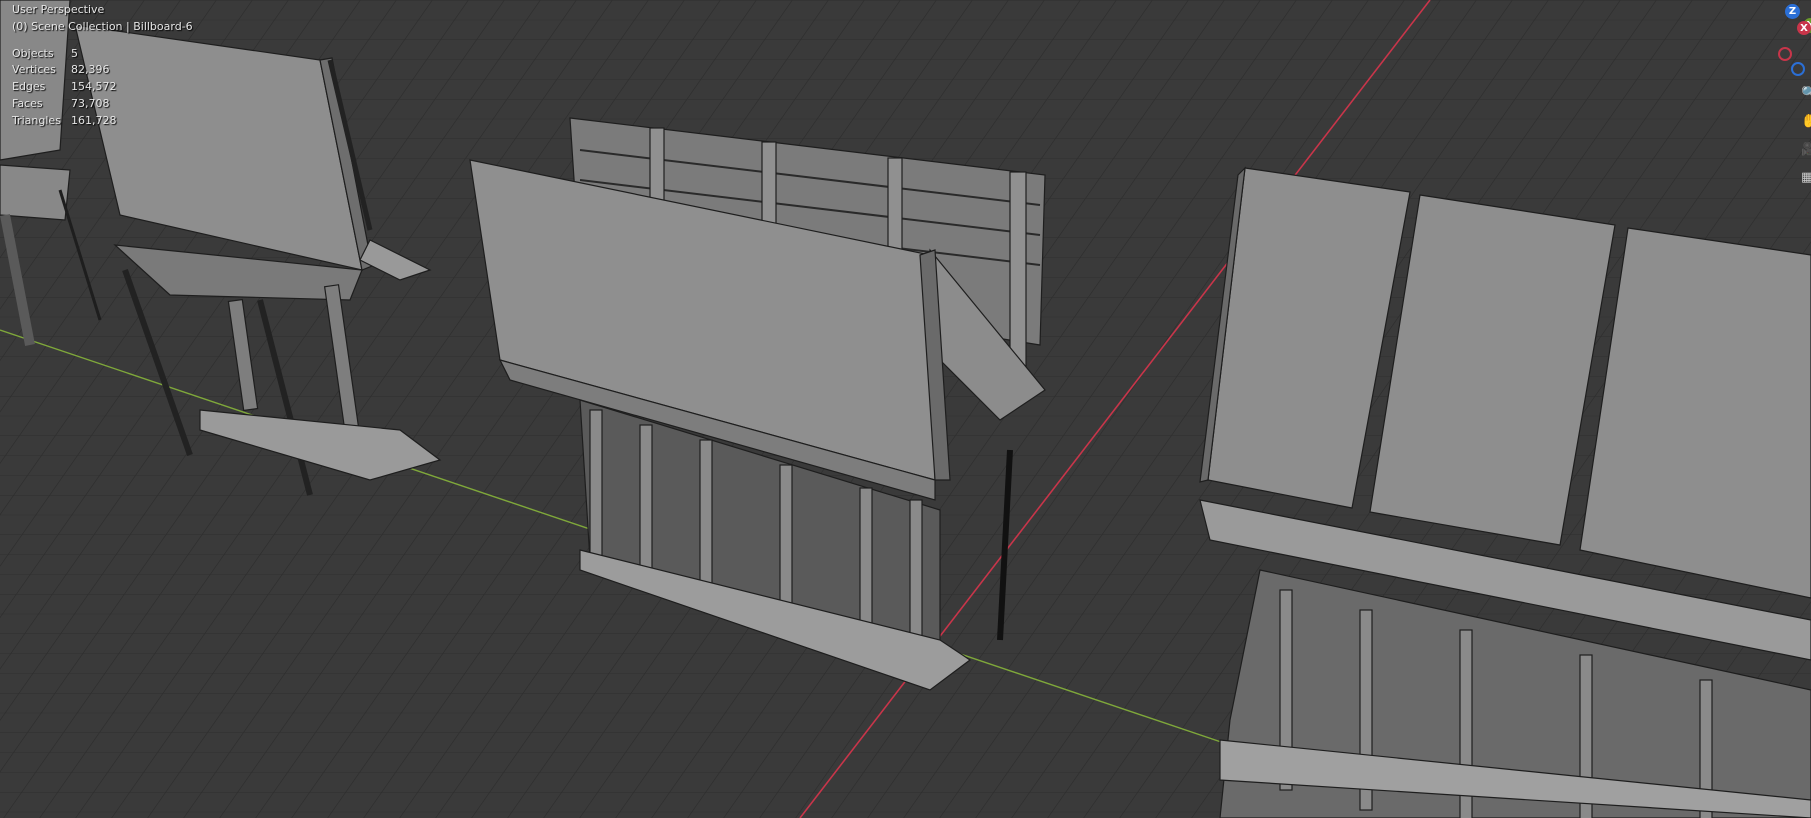 This screenshot has height=818, width=1811. What do you see at coordinates (64, 120) in the screenshot?
I see `stat-triangles: Triangles 161,728` at bounding box center [64, 120].